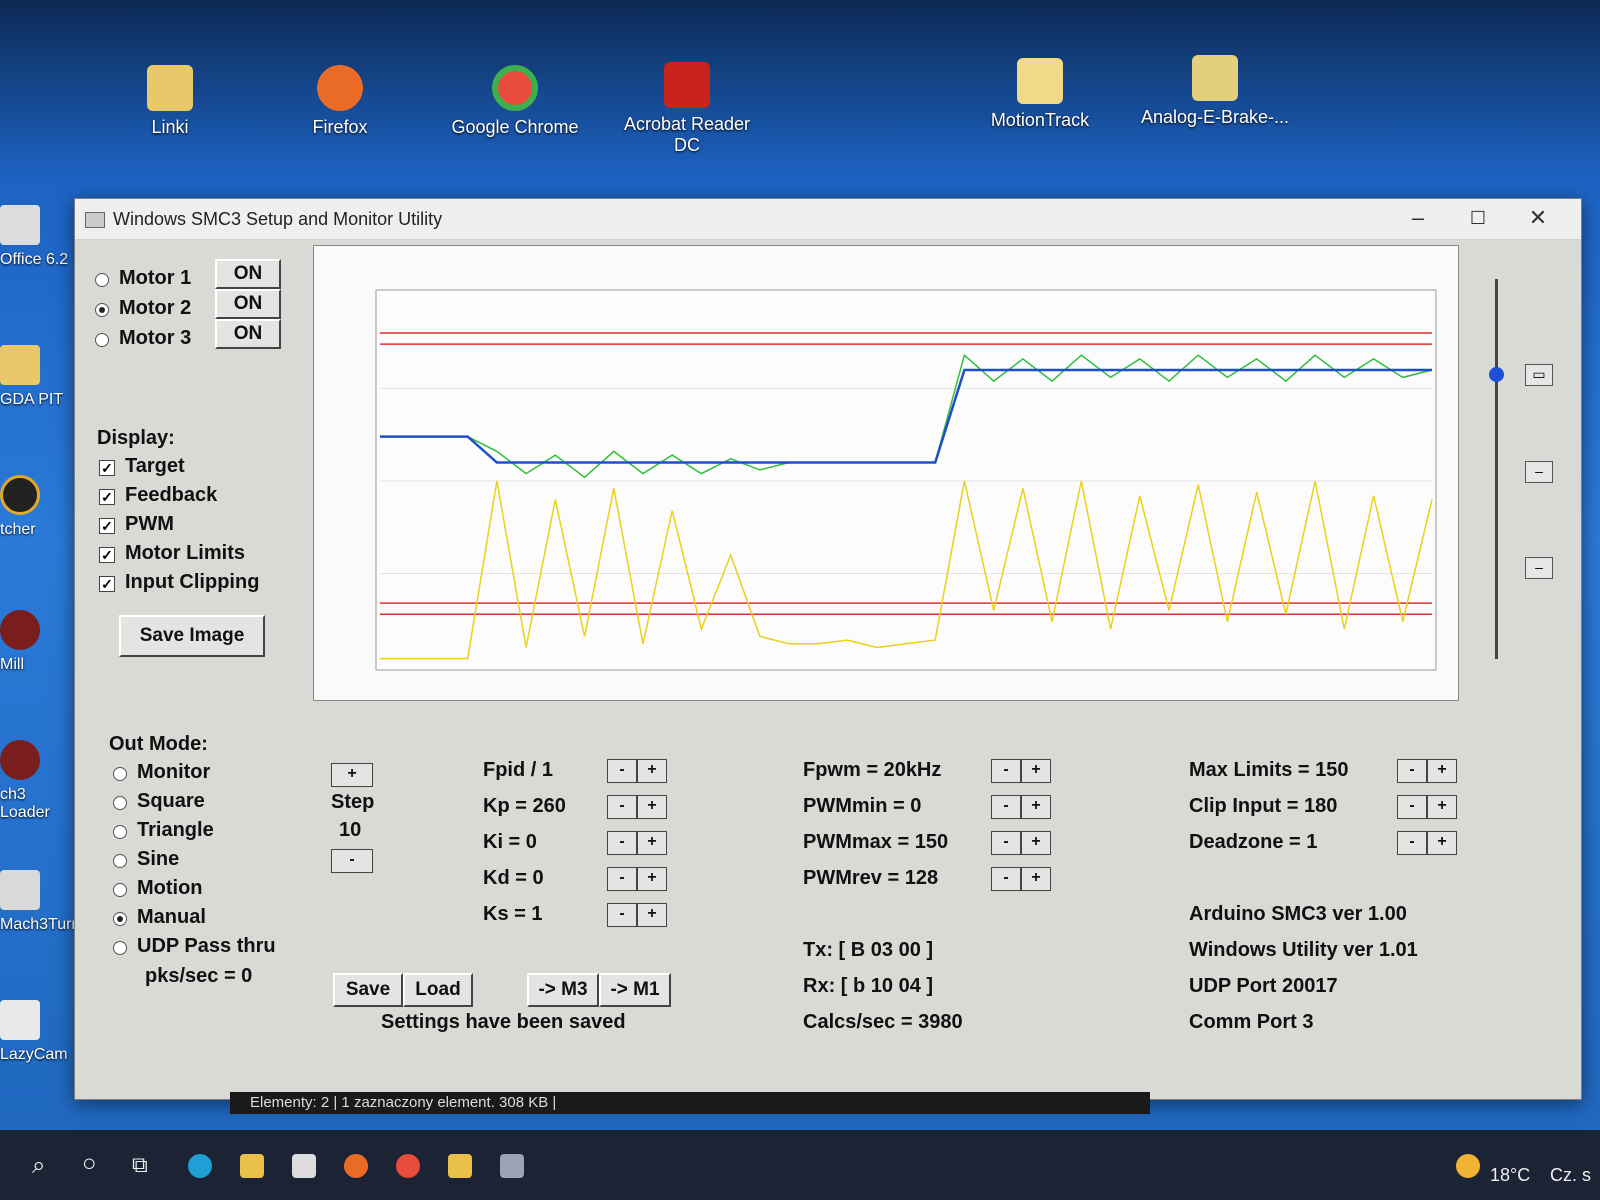 The image size is (1600, 1200). Describe the element at coordinates (1412, 771) in the screenshot. I see `max-limits-minus-button: -` at that location.